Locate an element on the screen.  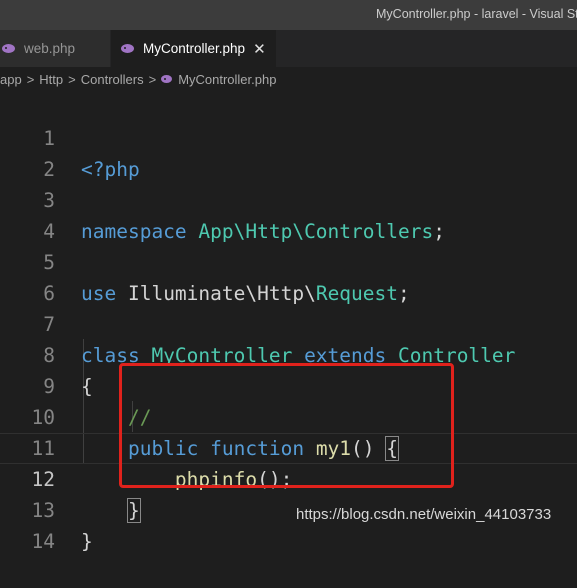
watermark: https://blog.csdn.net/weixin_44103733 is located at coordinates (424, 514).